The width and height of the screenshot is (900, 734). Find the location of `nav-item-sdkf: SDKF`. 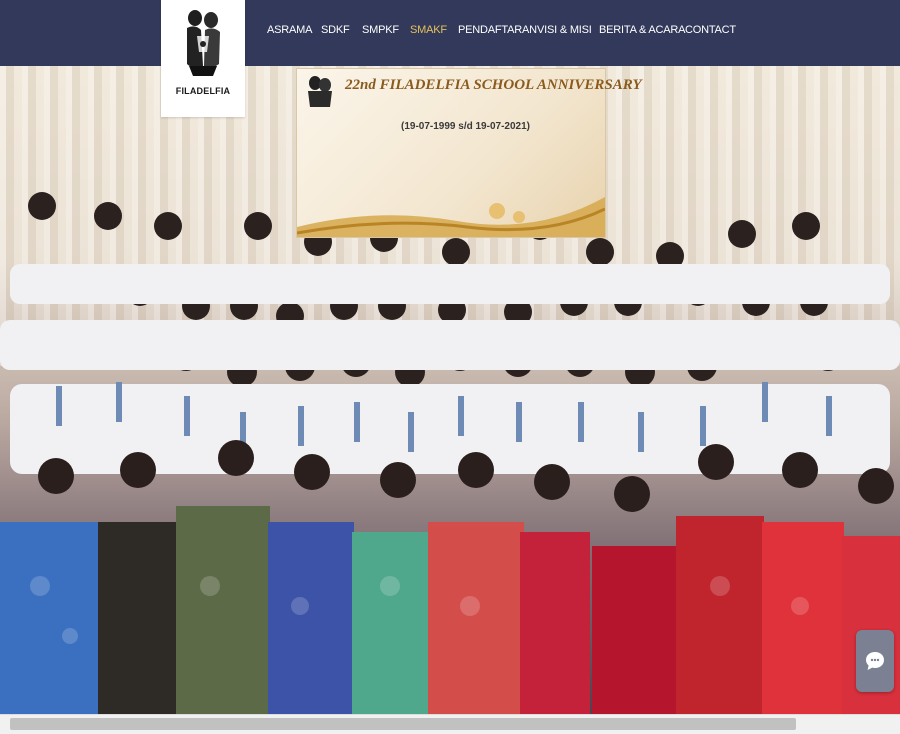

nav-item-sdkf: SDKF is located at coordinates (335, 30).